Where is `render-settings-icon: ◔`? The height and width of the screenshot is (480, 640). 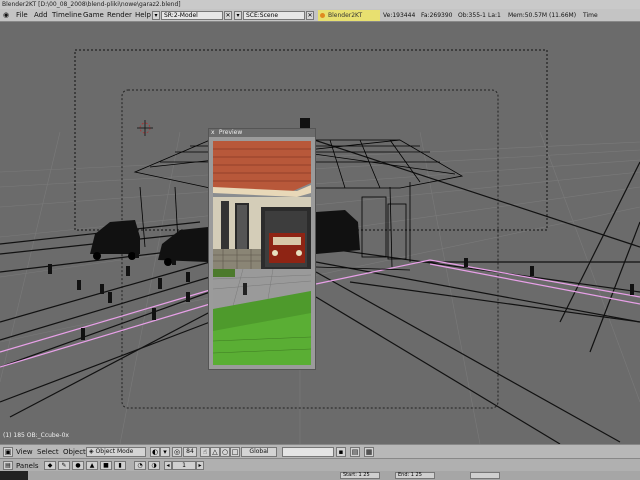 render-settings-icon: ◔ is located at coordinates (140, 465).